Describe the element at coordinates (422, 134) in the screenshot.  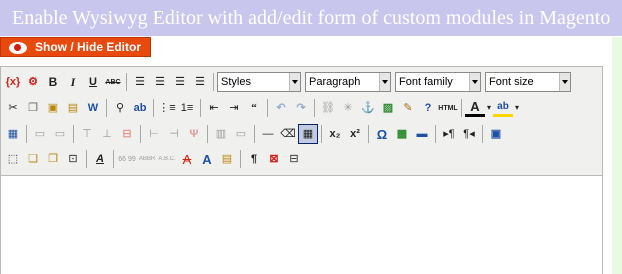
I see `advanced-hr-icon: ▬` at that location.